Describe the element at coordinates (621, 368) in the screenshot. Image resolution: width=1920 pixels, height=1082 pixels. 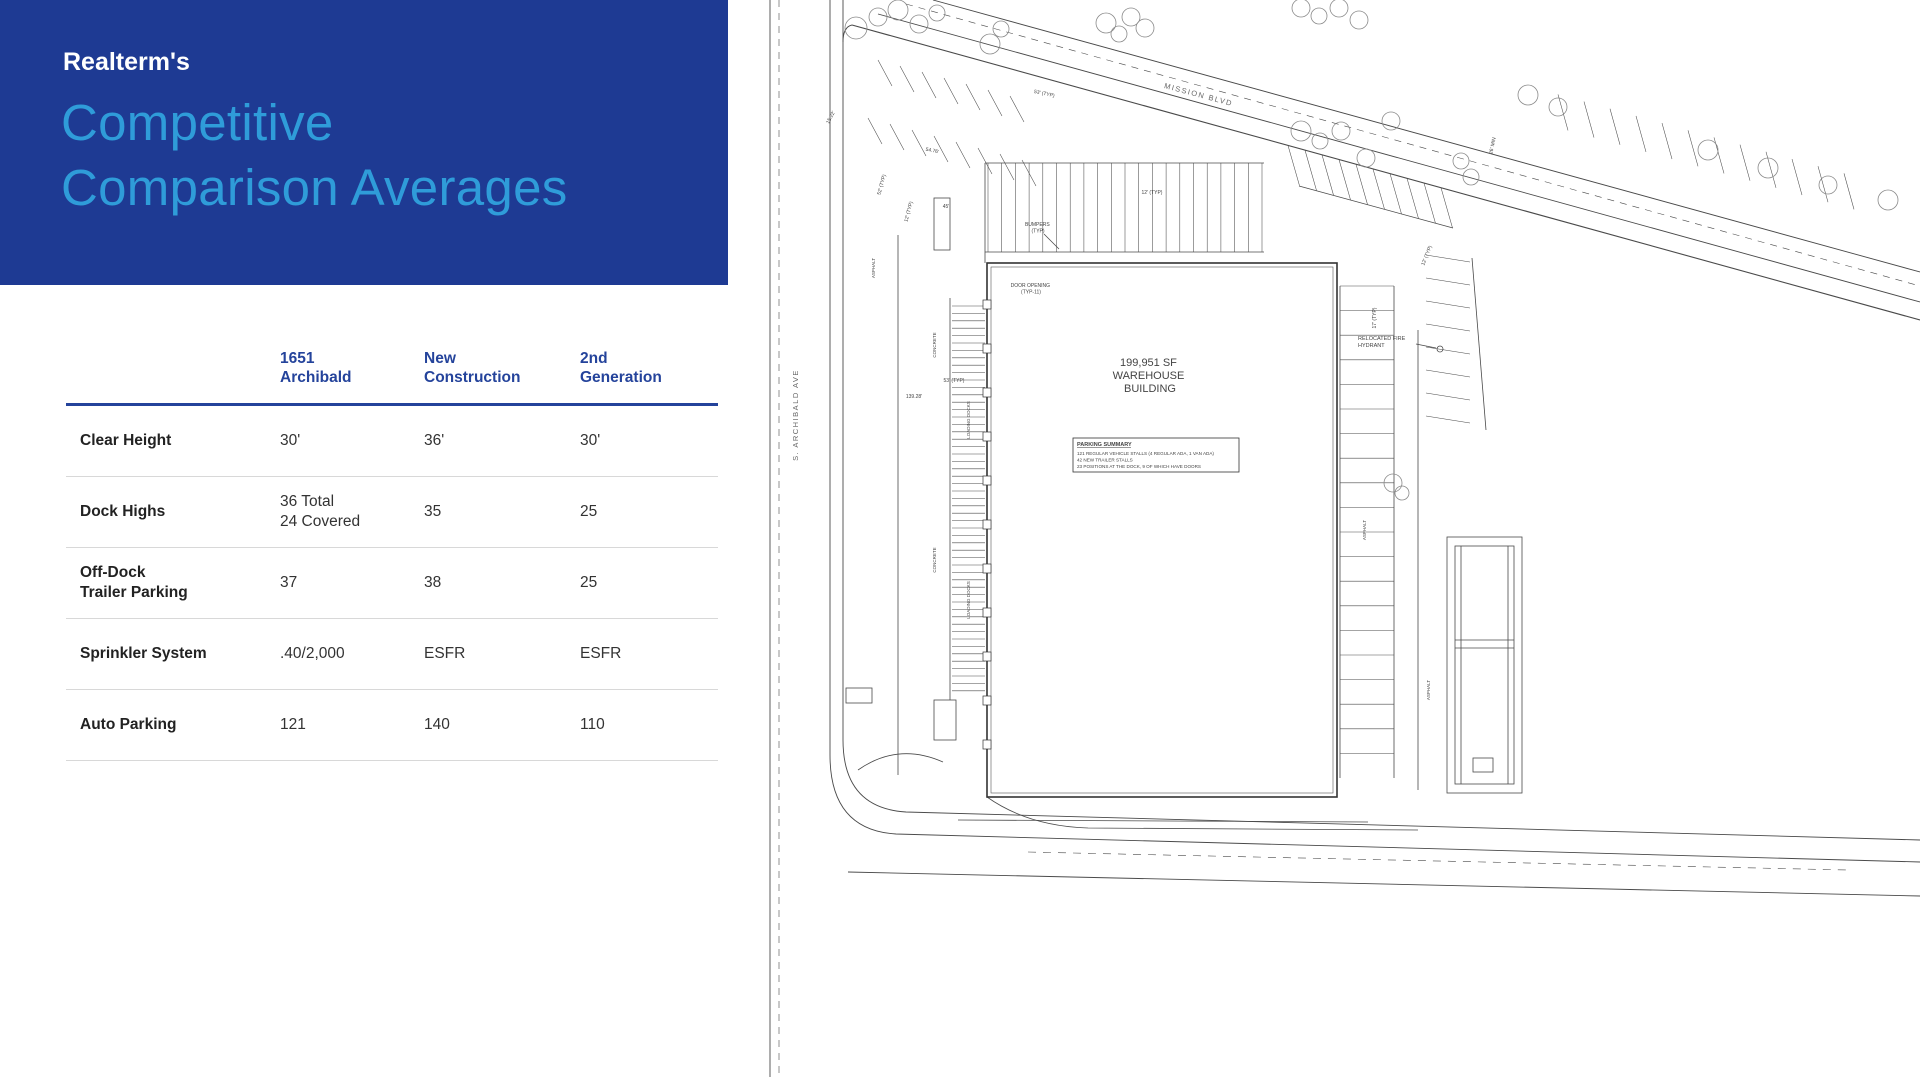
I see `column-header-2nd-generation: 2nd Generation` at that location.